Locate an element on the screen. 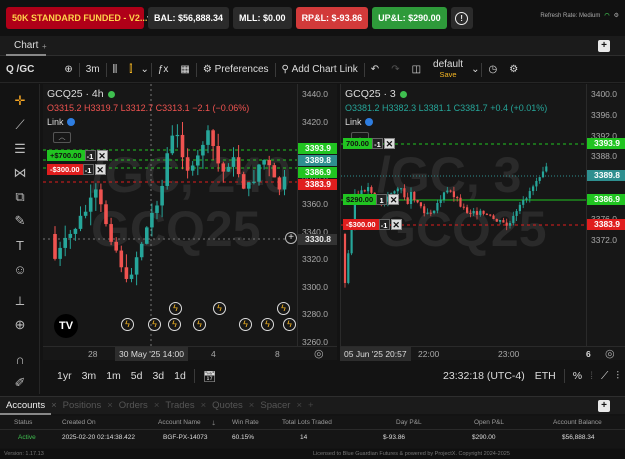 Image resolution: width=625 pixels, height=459 pixels. zoom-in-icon: ⊕ is located at coordinates (20, 325).